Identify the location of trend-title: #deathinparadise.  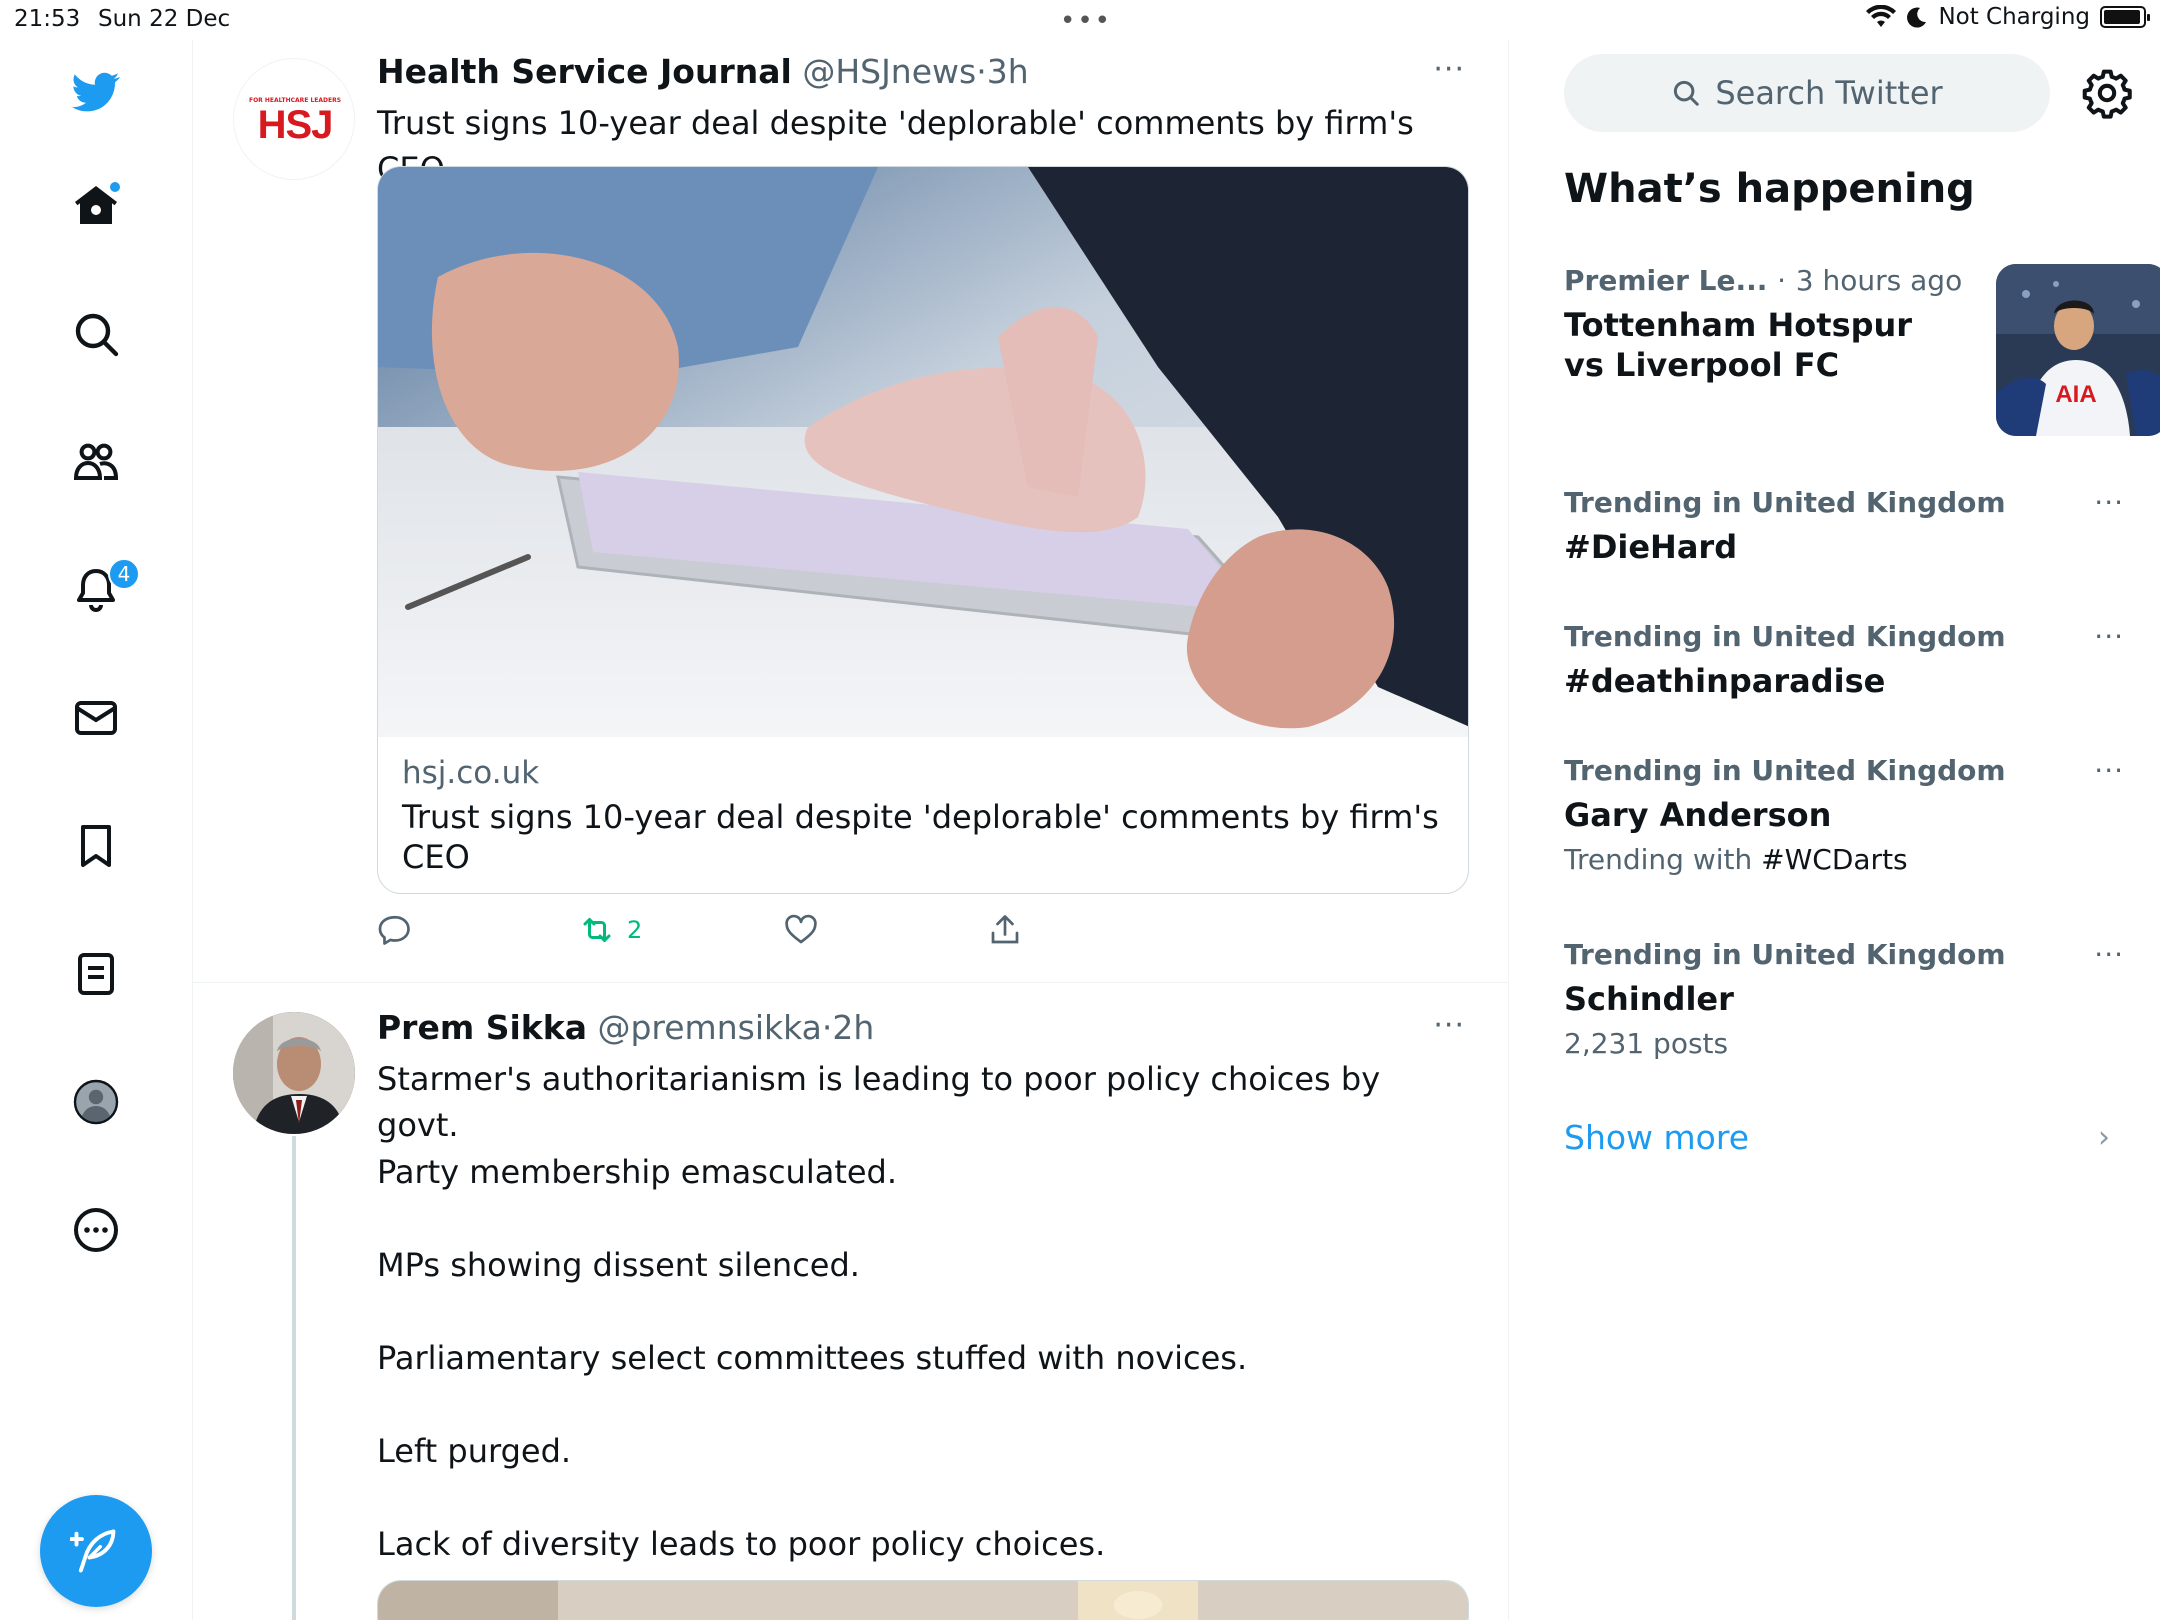
(1725, 681).